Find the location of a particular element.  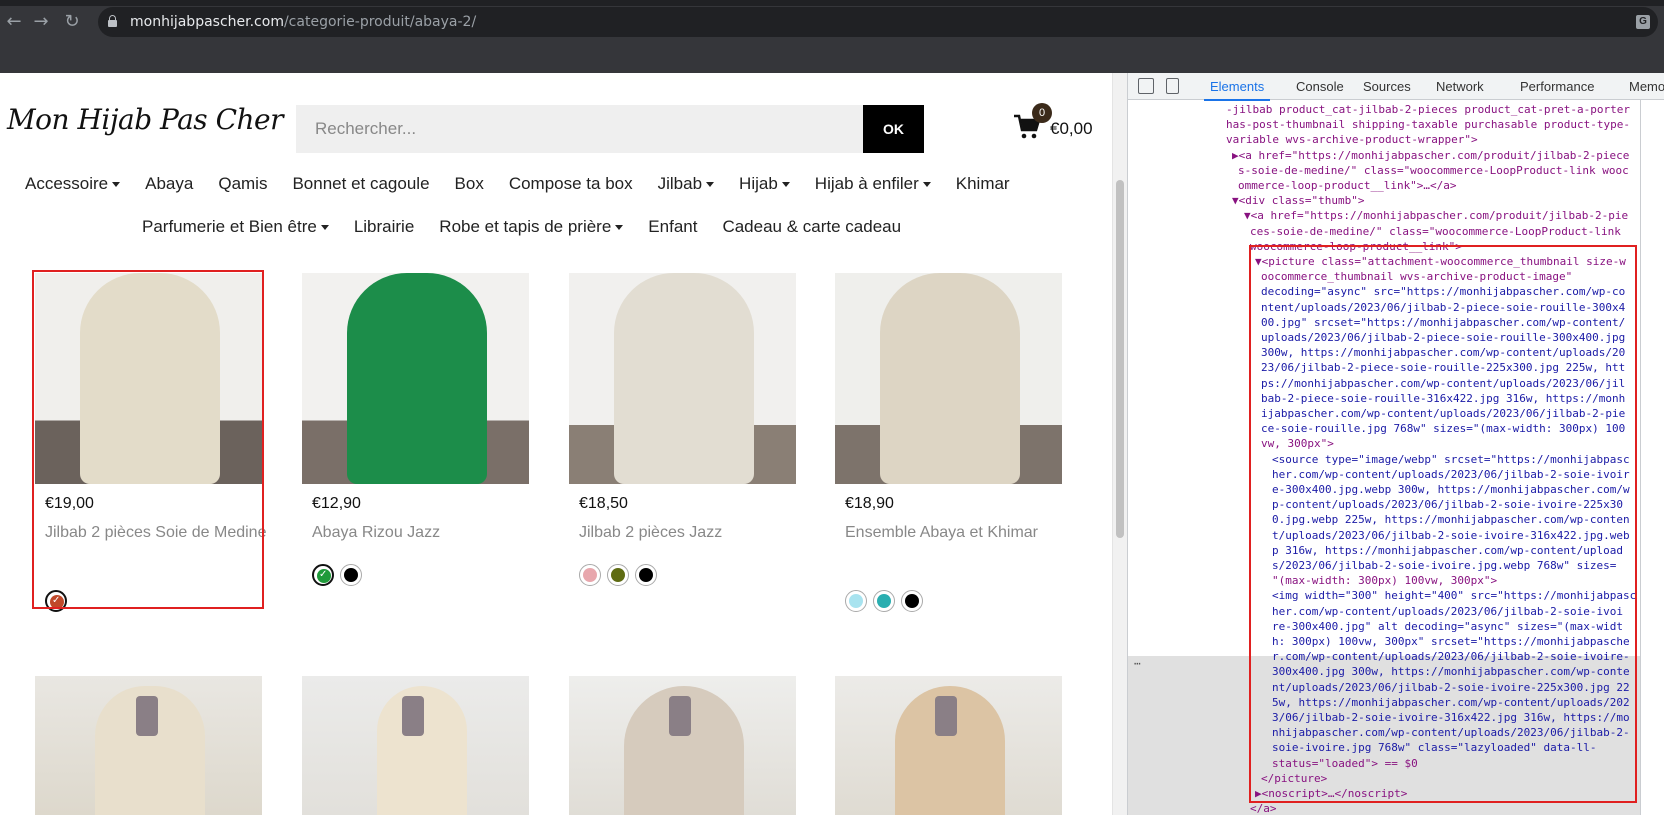

menu-item-row1-4: Box is located at coordinates (469, 184).